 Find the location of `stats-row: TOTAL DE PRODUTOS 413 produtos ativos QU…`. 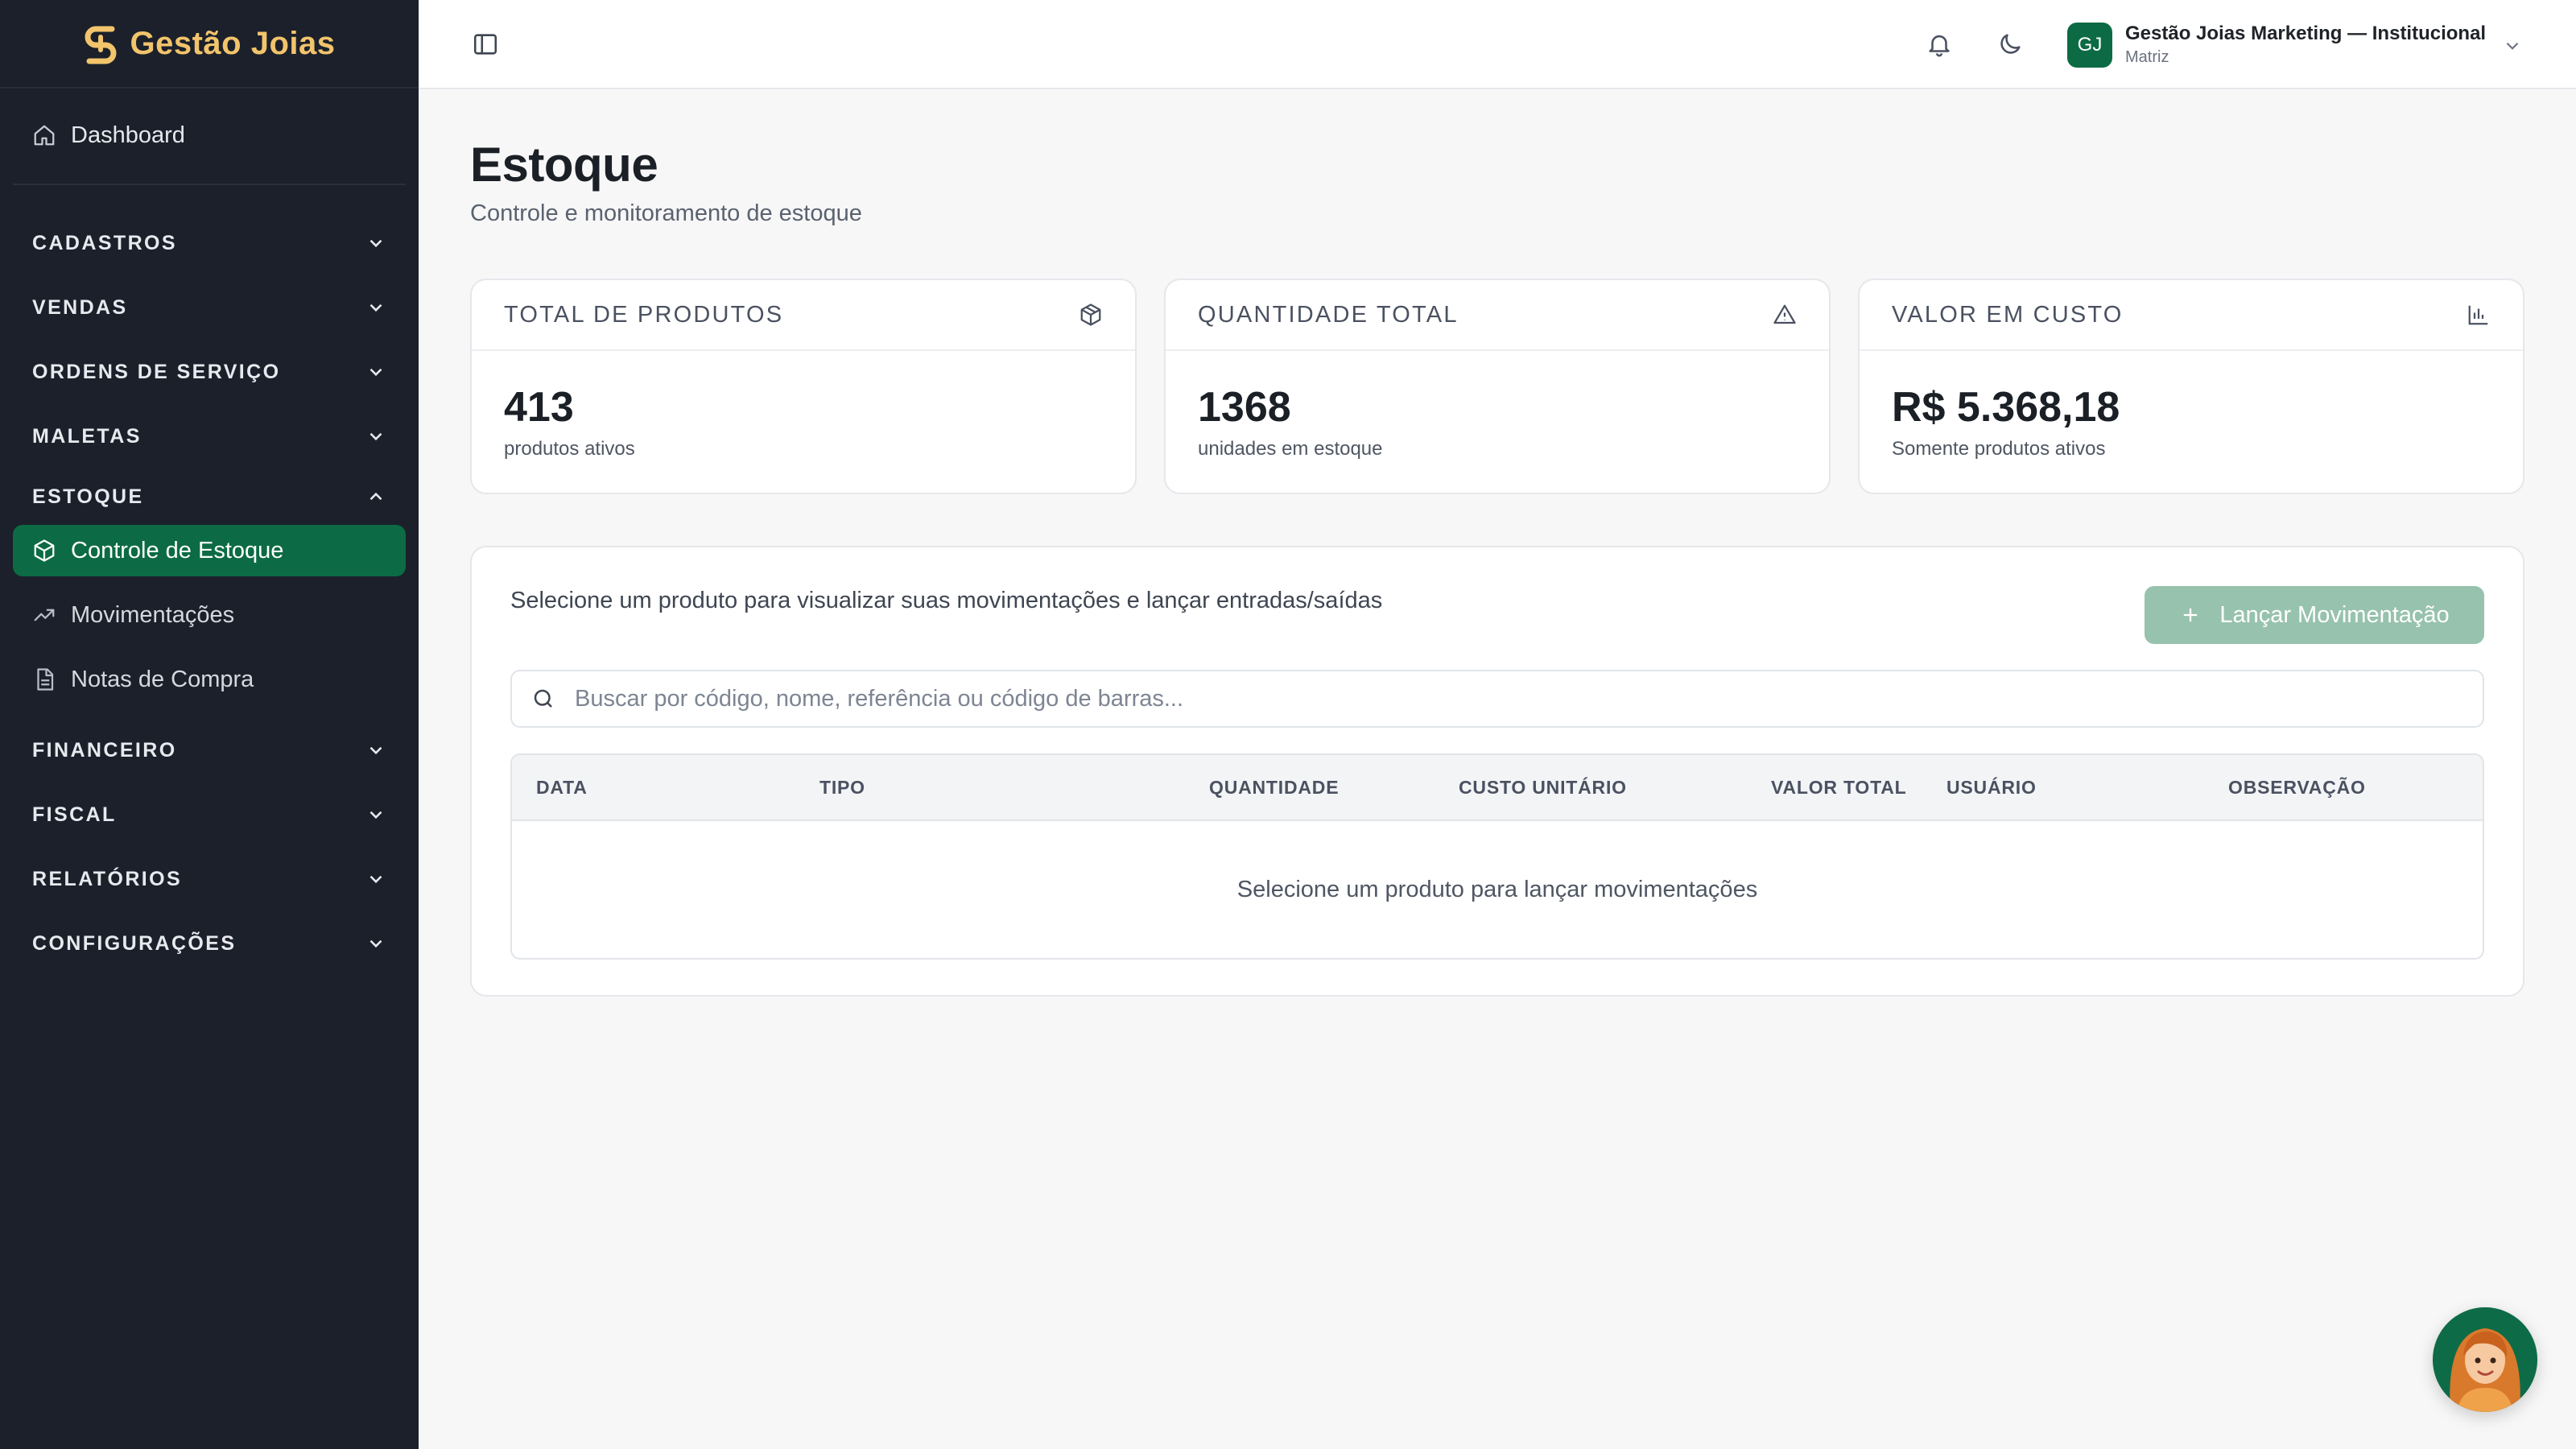

stats-row: TOTAL DE PRODUTOS 413 produtos ativos QU… is located at coordinates (1497, 386).